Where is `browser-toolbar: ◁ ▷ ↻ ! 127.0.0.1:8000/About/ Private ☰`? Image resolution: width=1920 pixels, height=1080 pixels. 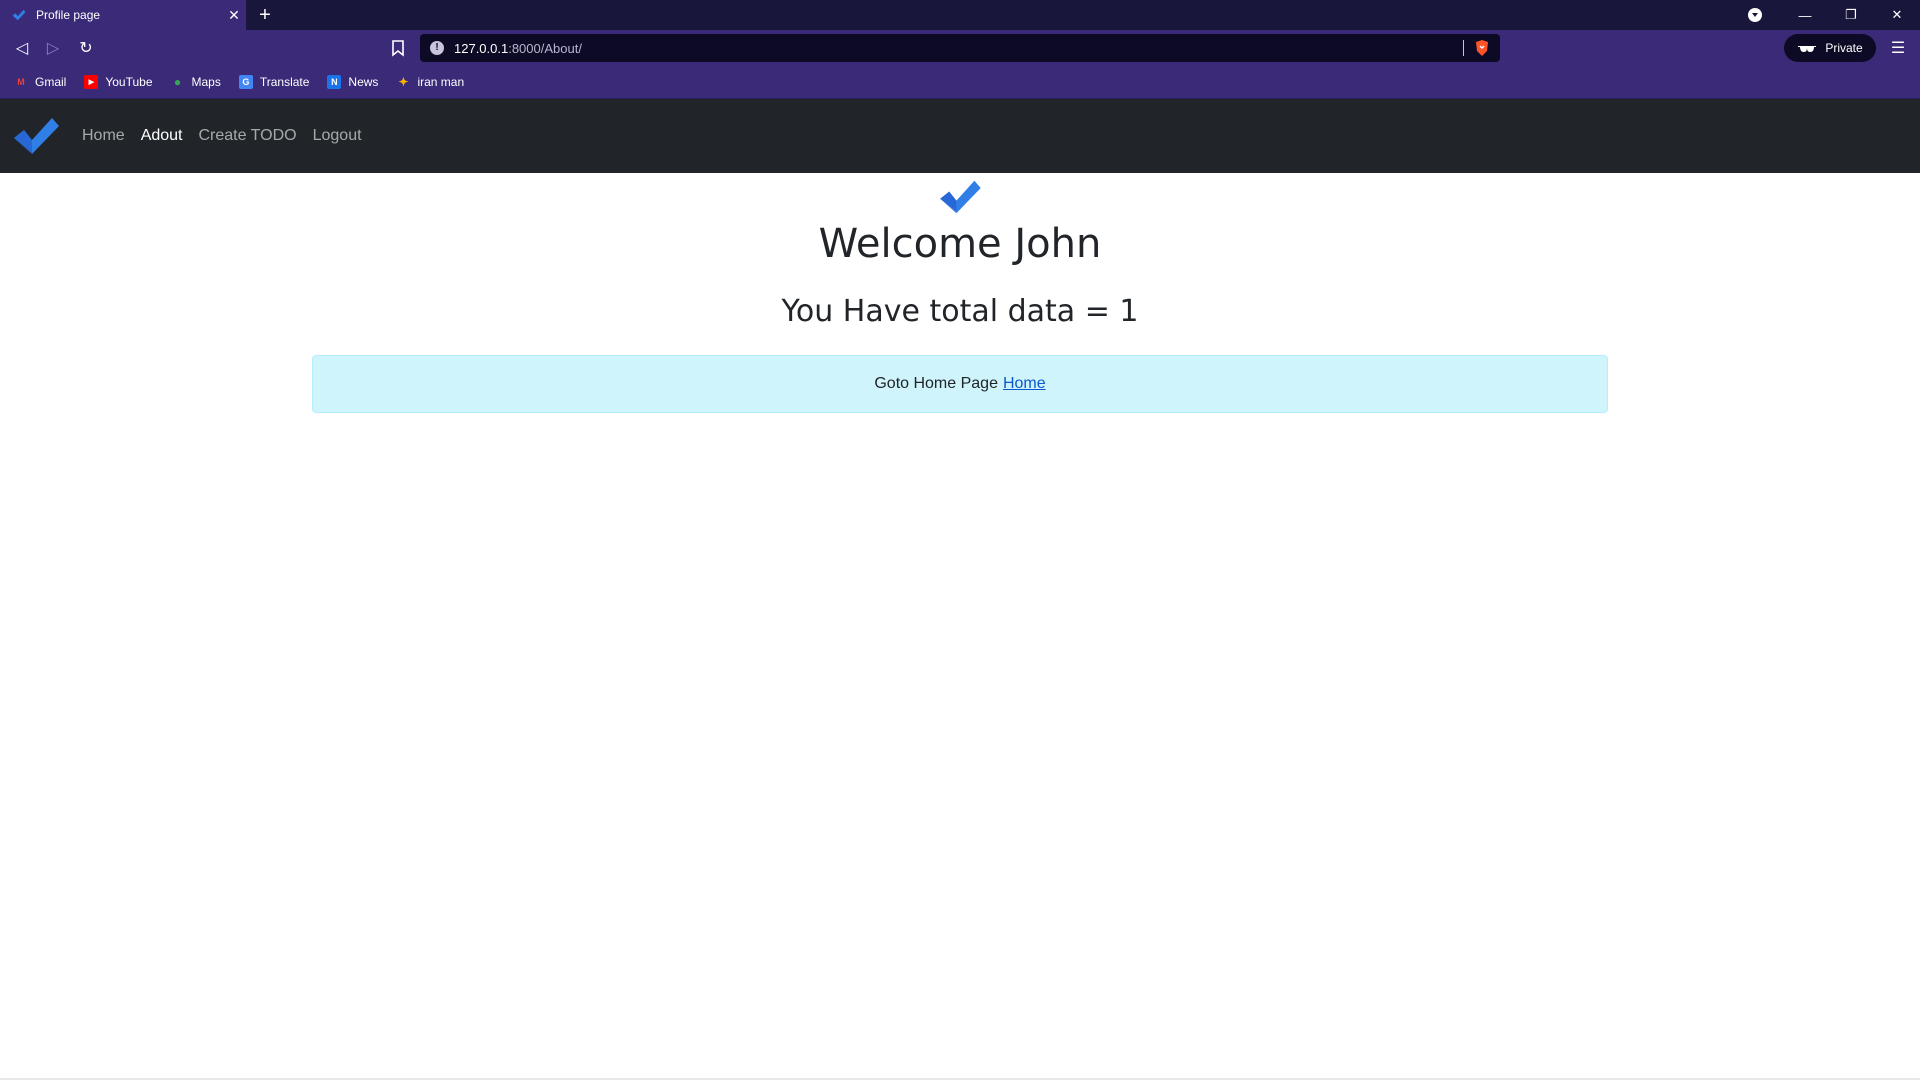
browser-toolbar: ◁ ▷ ↻ ! 127.0.0.1:8000/About/ Private ☰ is located at coordinates (960, 48).